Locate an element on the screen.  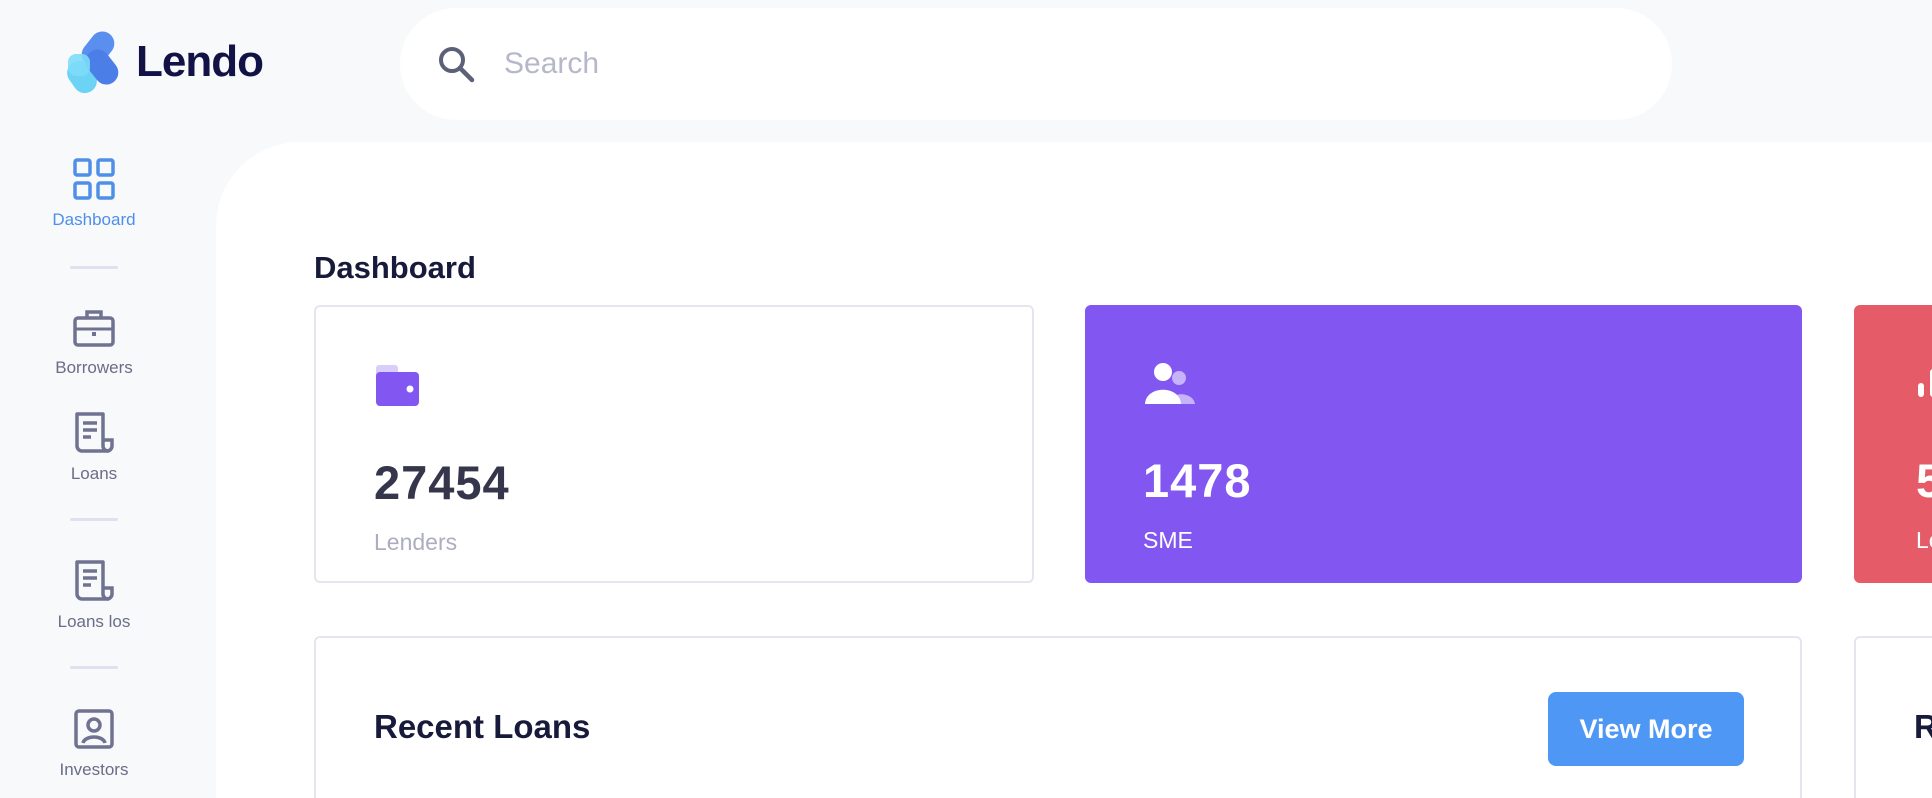
side-panel-card: R is located at coordinates (1893, 717).